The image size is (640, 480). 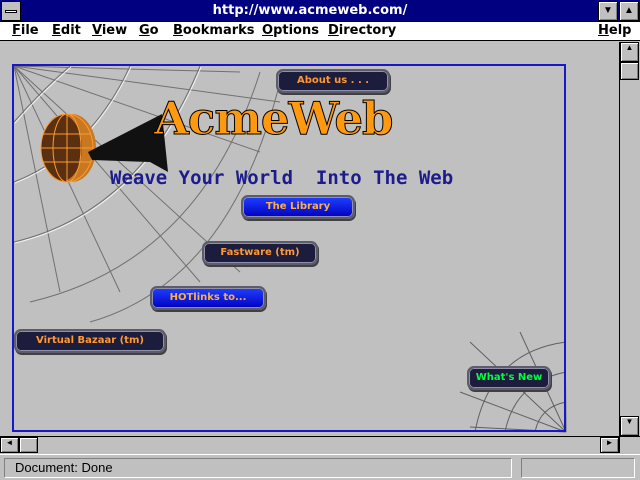 I want to click on window-title: http://www.acmeweb.com/, so click(x=310, y=10).